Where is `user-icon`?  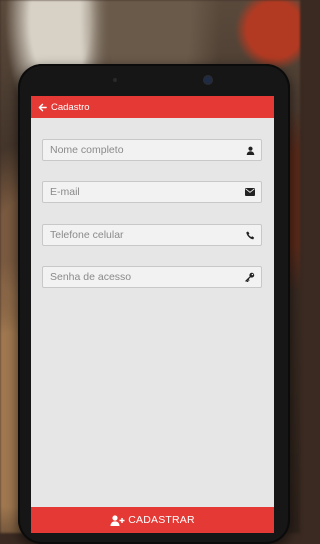
user-icon is located at coordinates (250, 150).